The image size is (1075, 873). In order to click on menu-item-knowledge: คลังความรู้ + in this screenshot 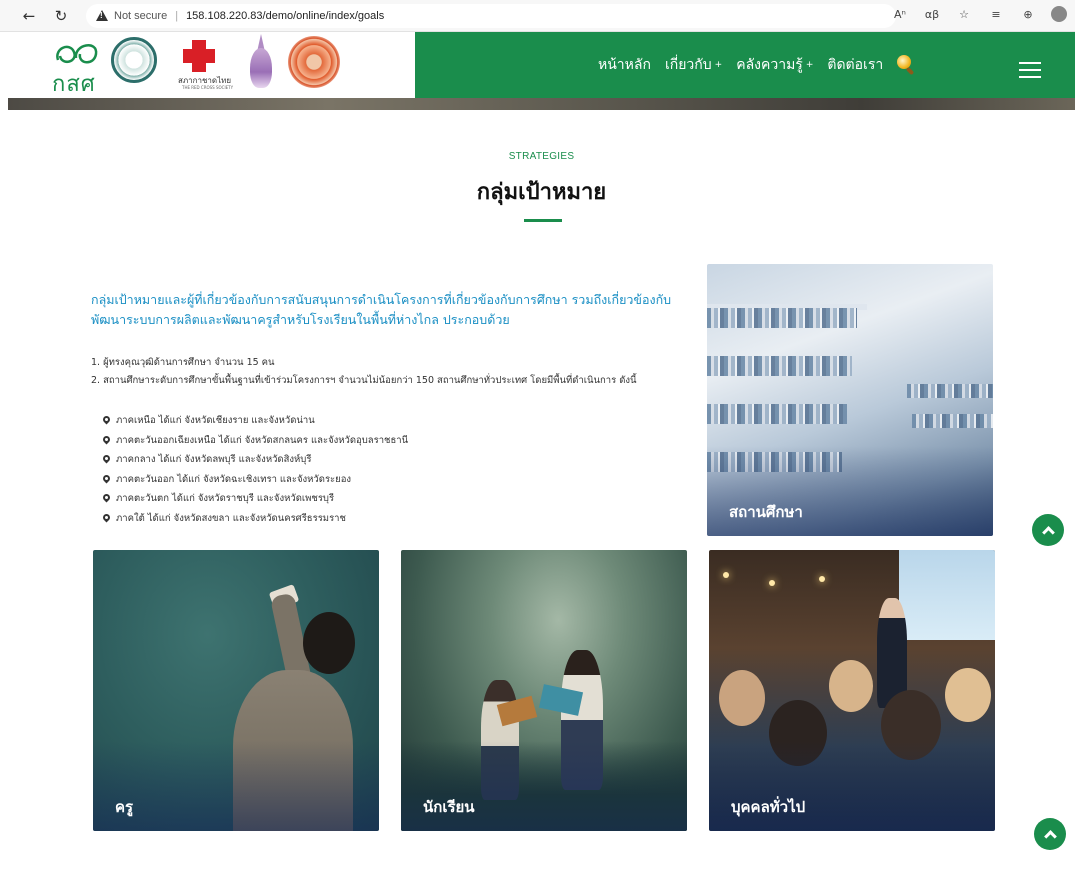, I will do `click(774, 65)`.